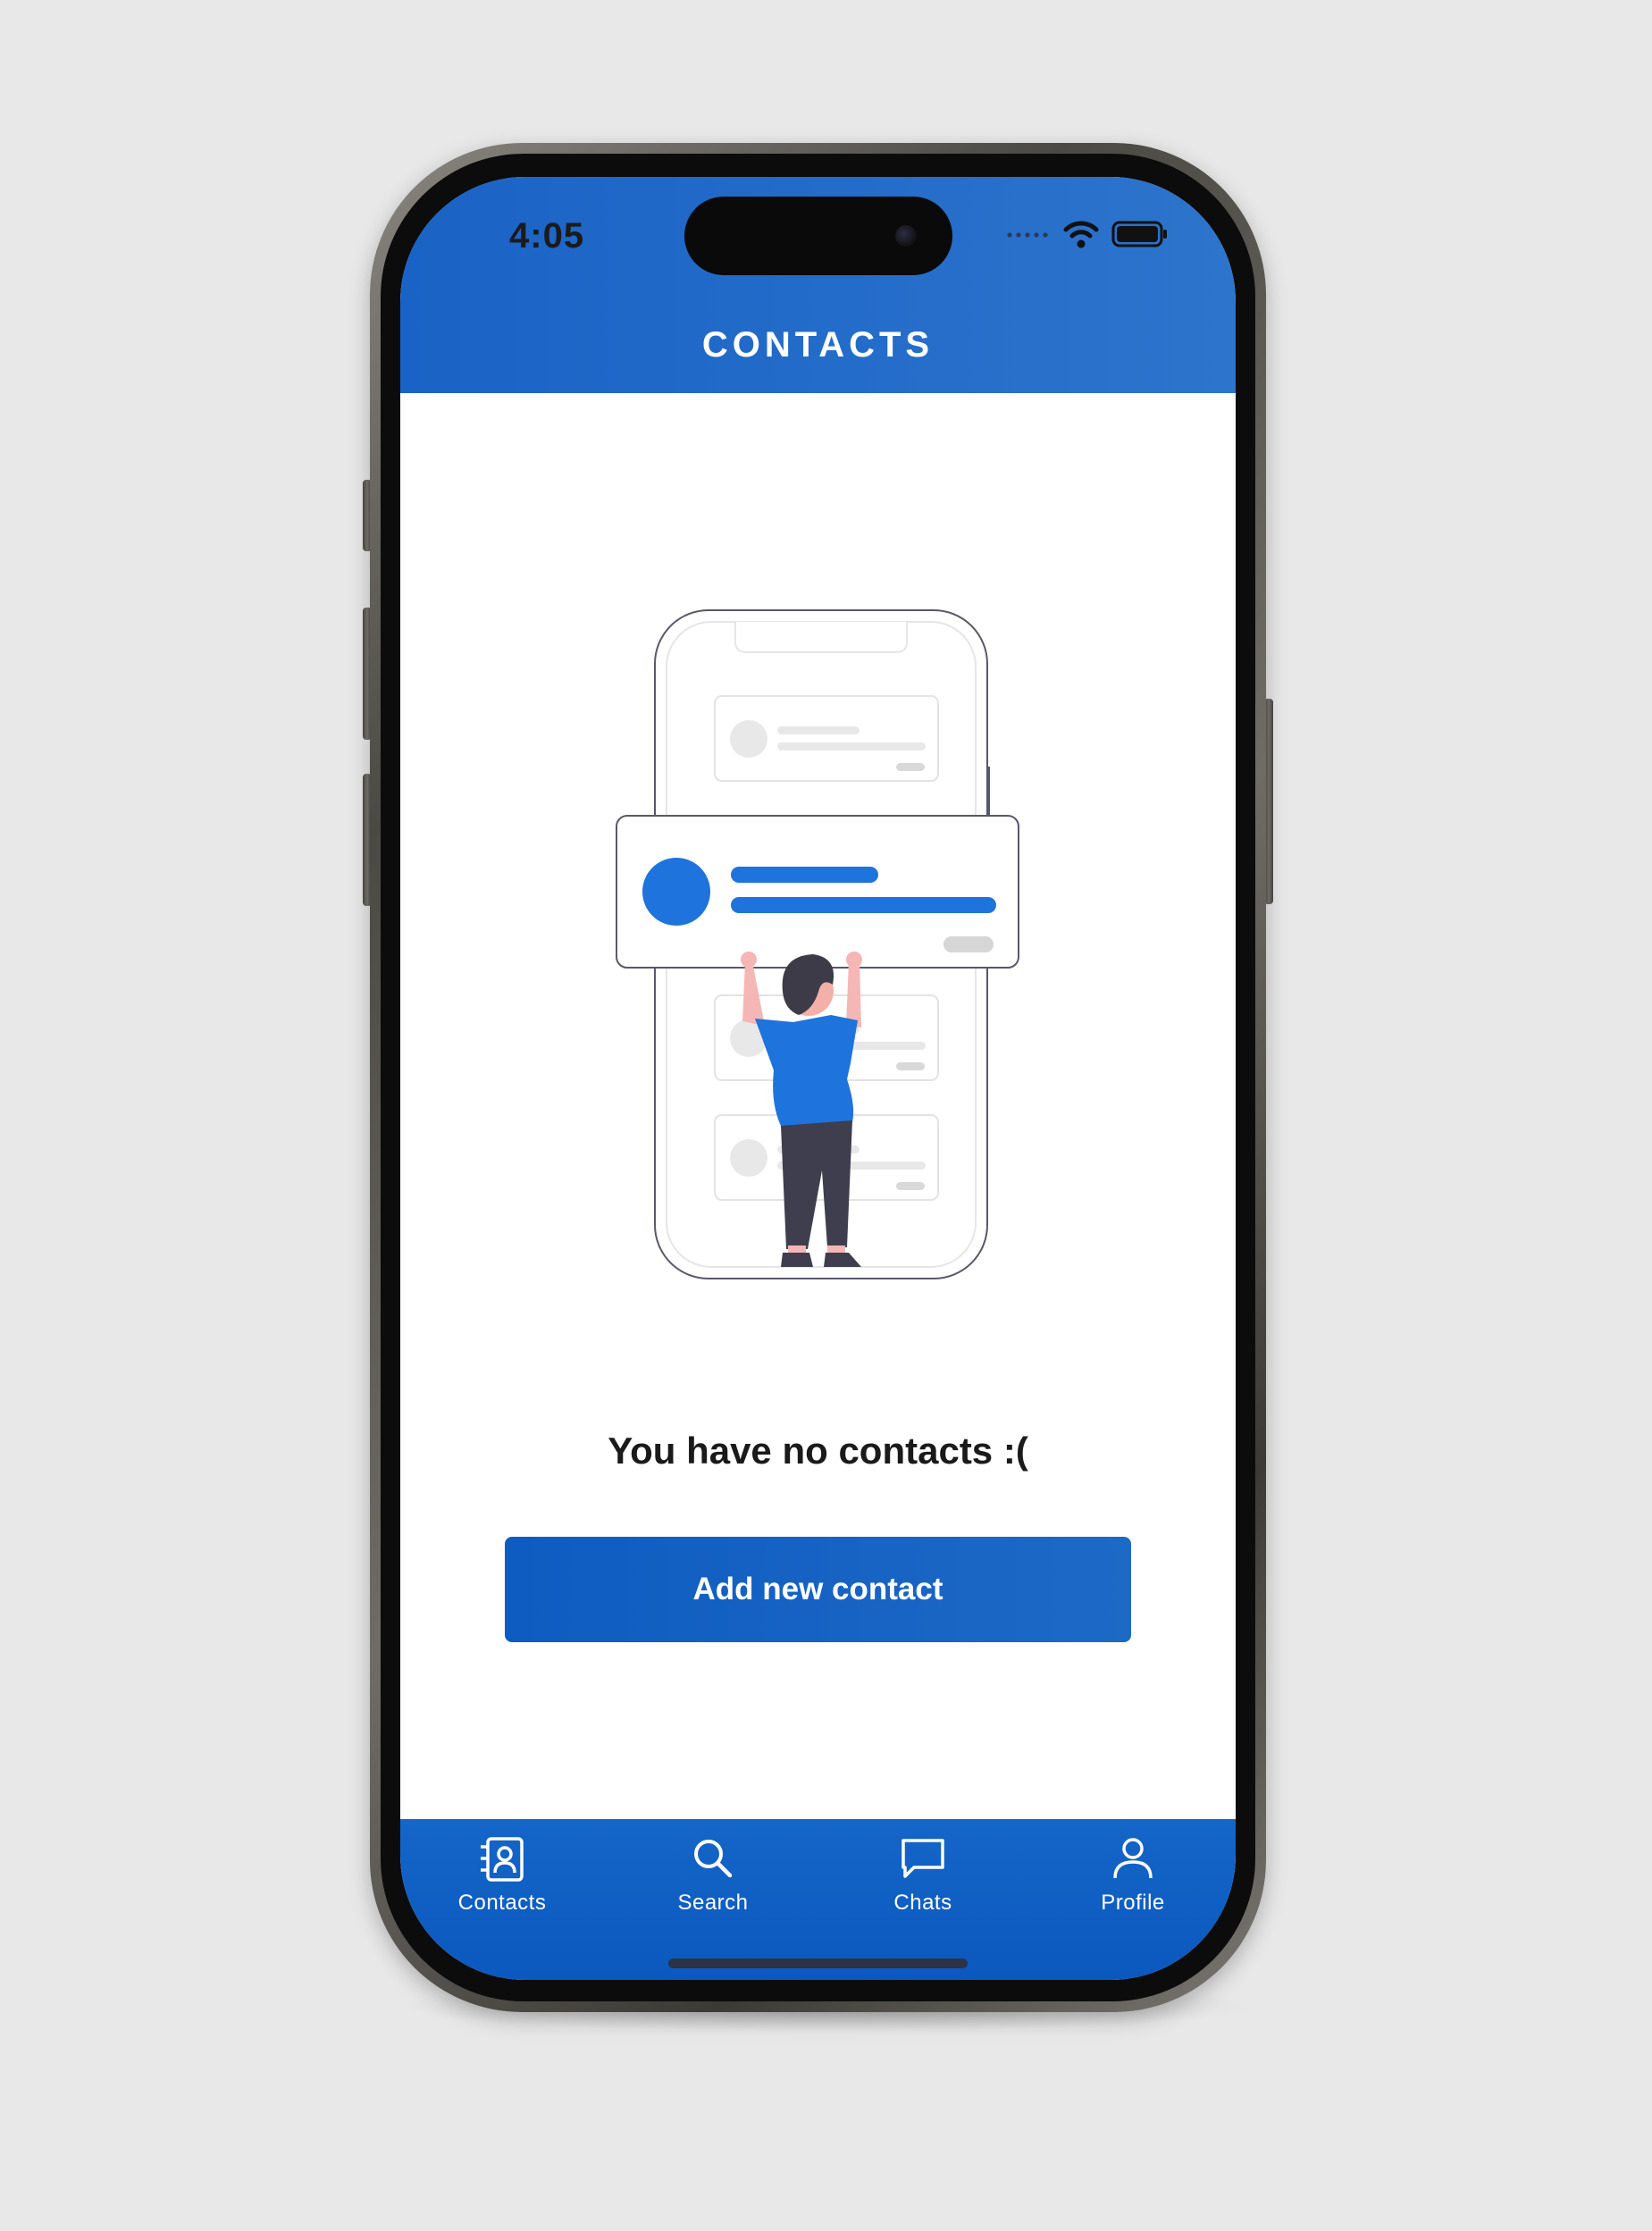  What do you see at coordinates (1140, 236) in the screenshot?
I see `battery-icon` at bounding box center [1140, 236].